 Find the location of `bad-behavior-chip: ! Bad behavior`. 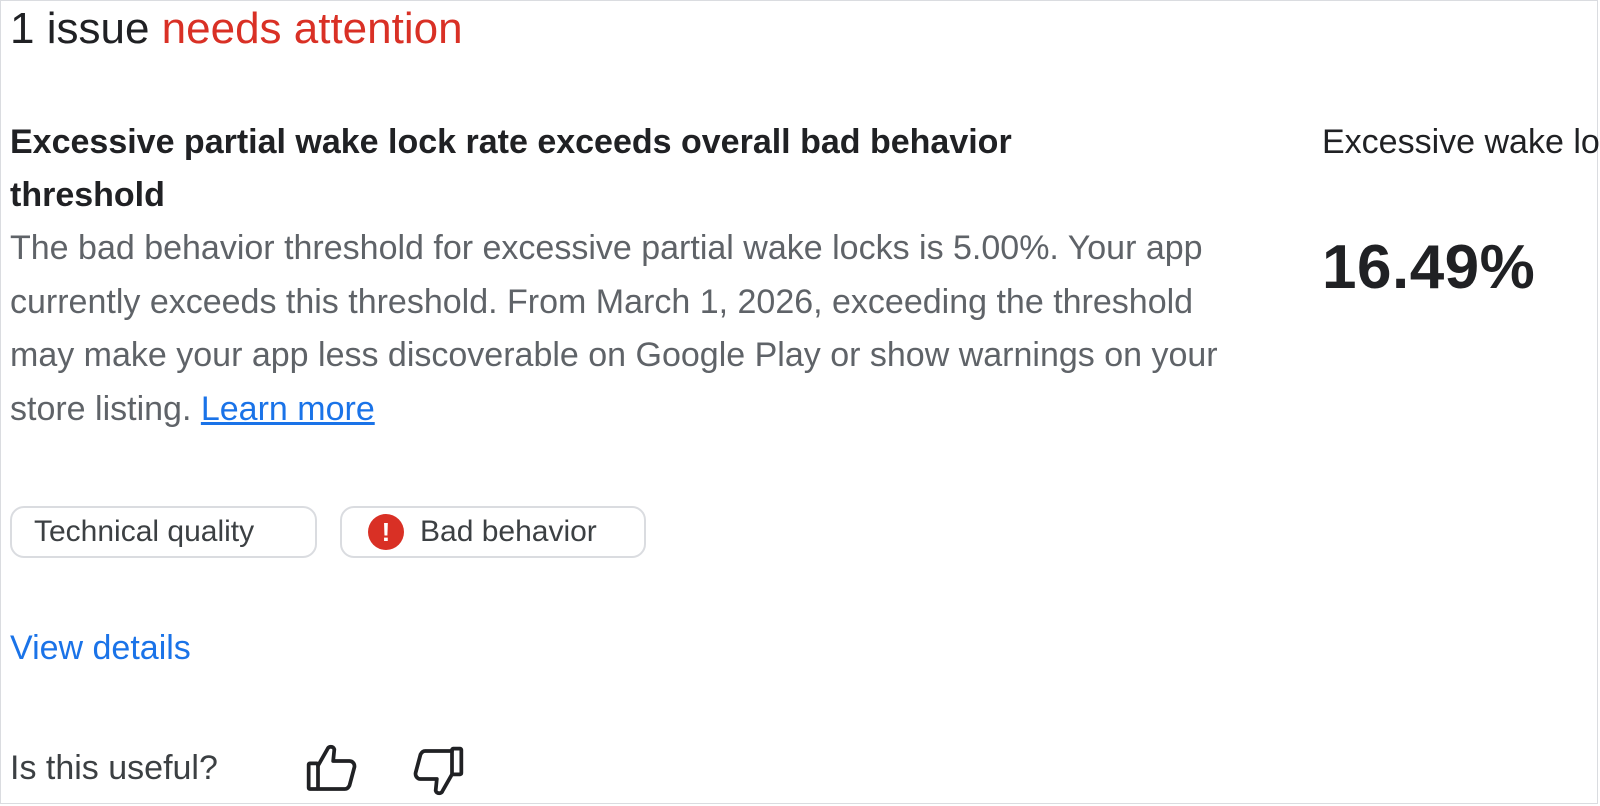

bad-behavior-chip: ! Bad behavior is located at coordinates (493, 532).